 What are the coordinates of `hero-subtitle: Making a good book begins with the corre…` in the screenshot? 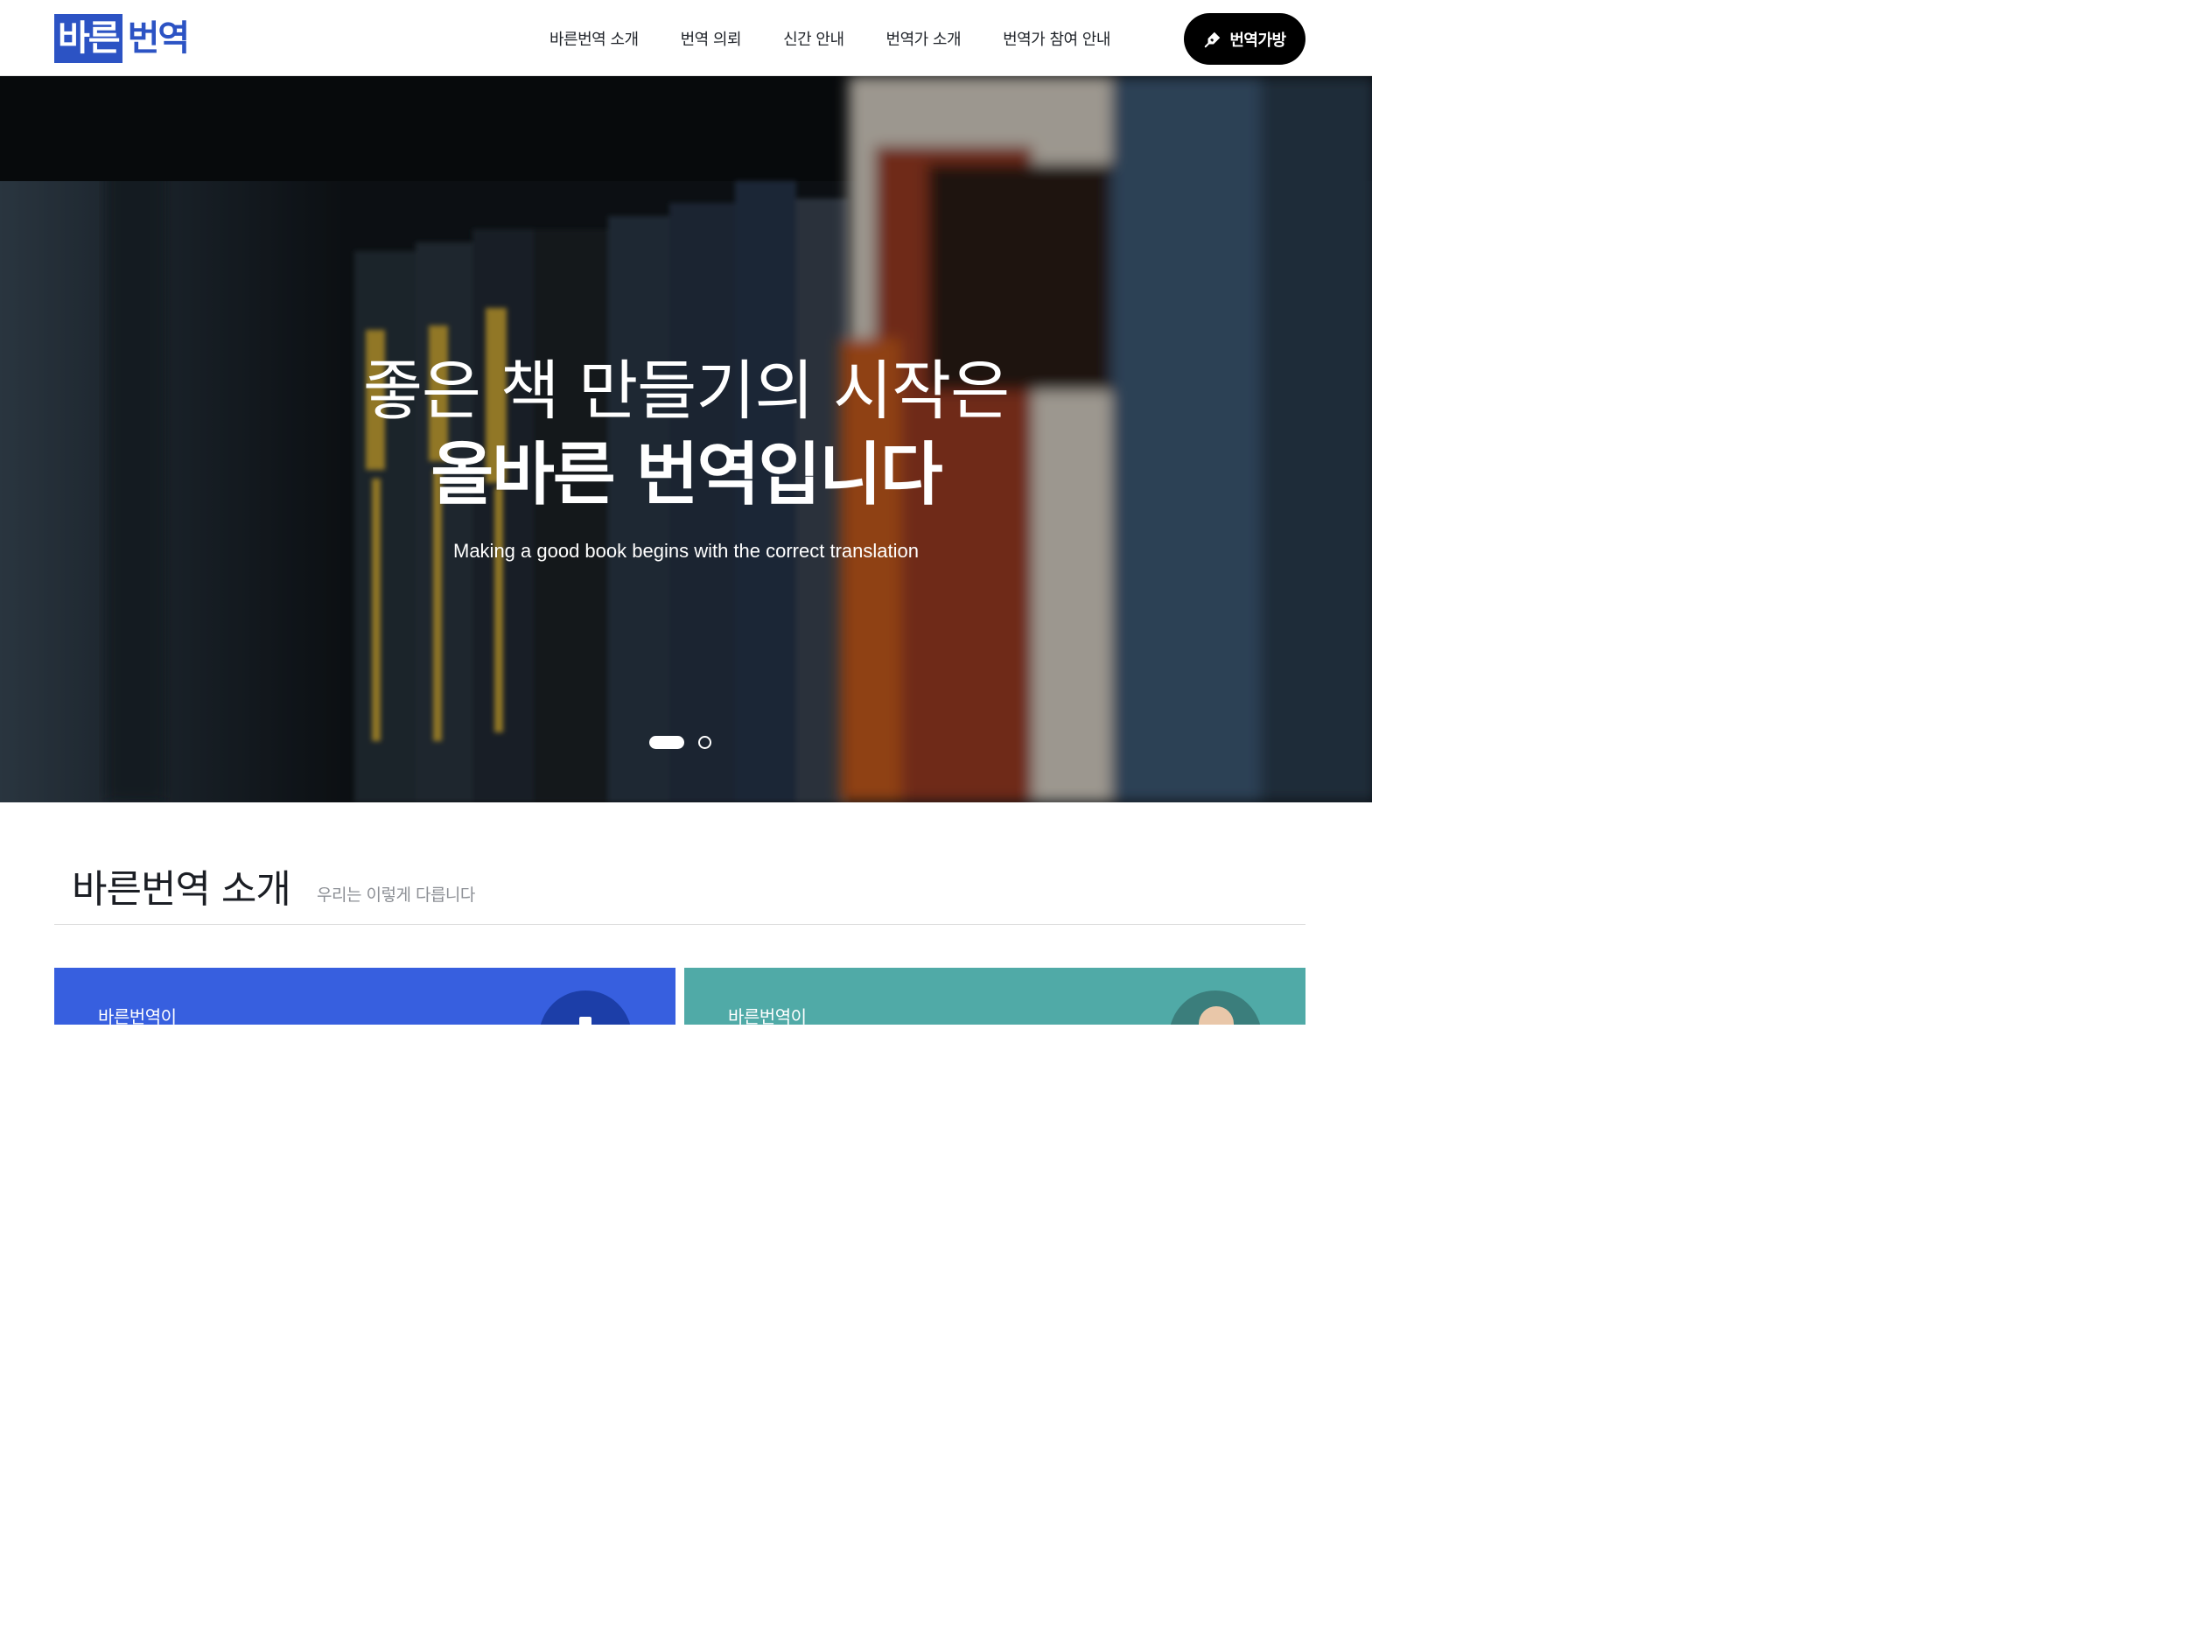 It's located at (686, 551).